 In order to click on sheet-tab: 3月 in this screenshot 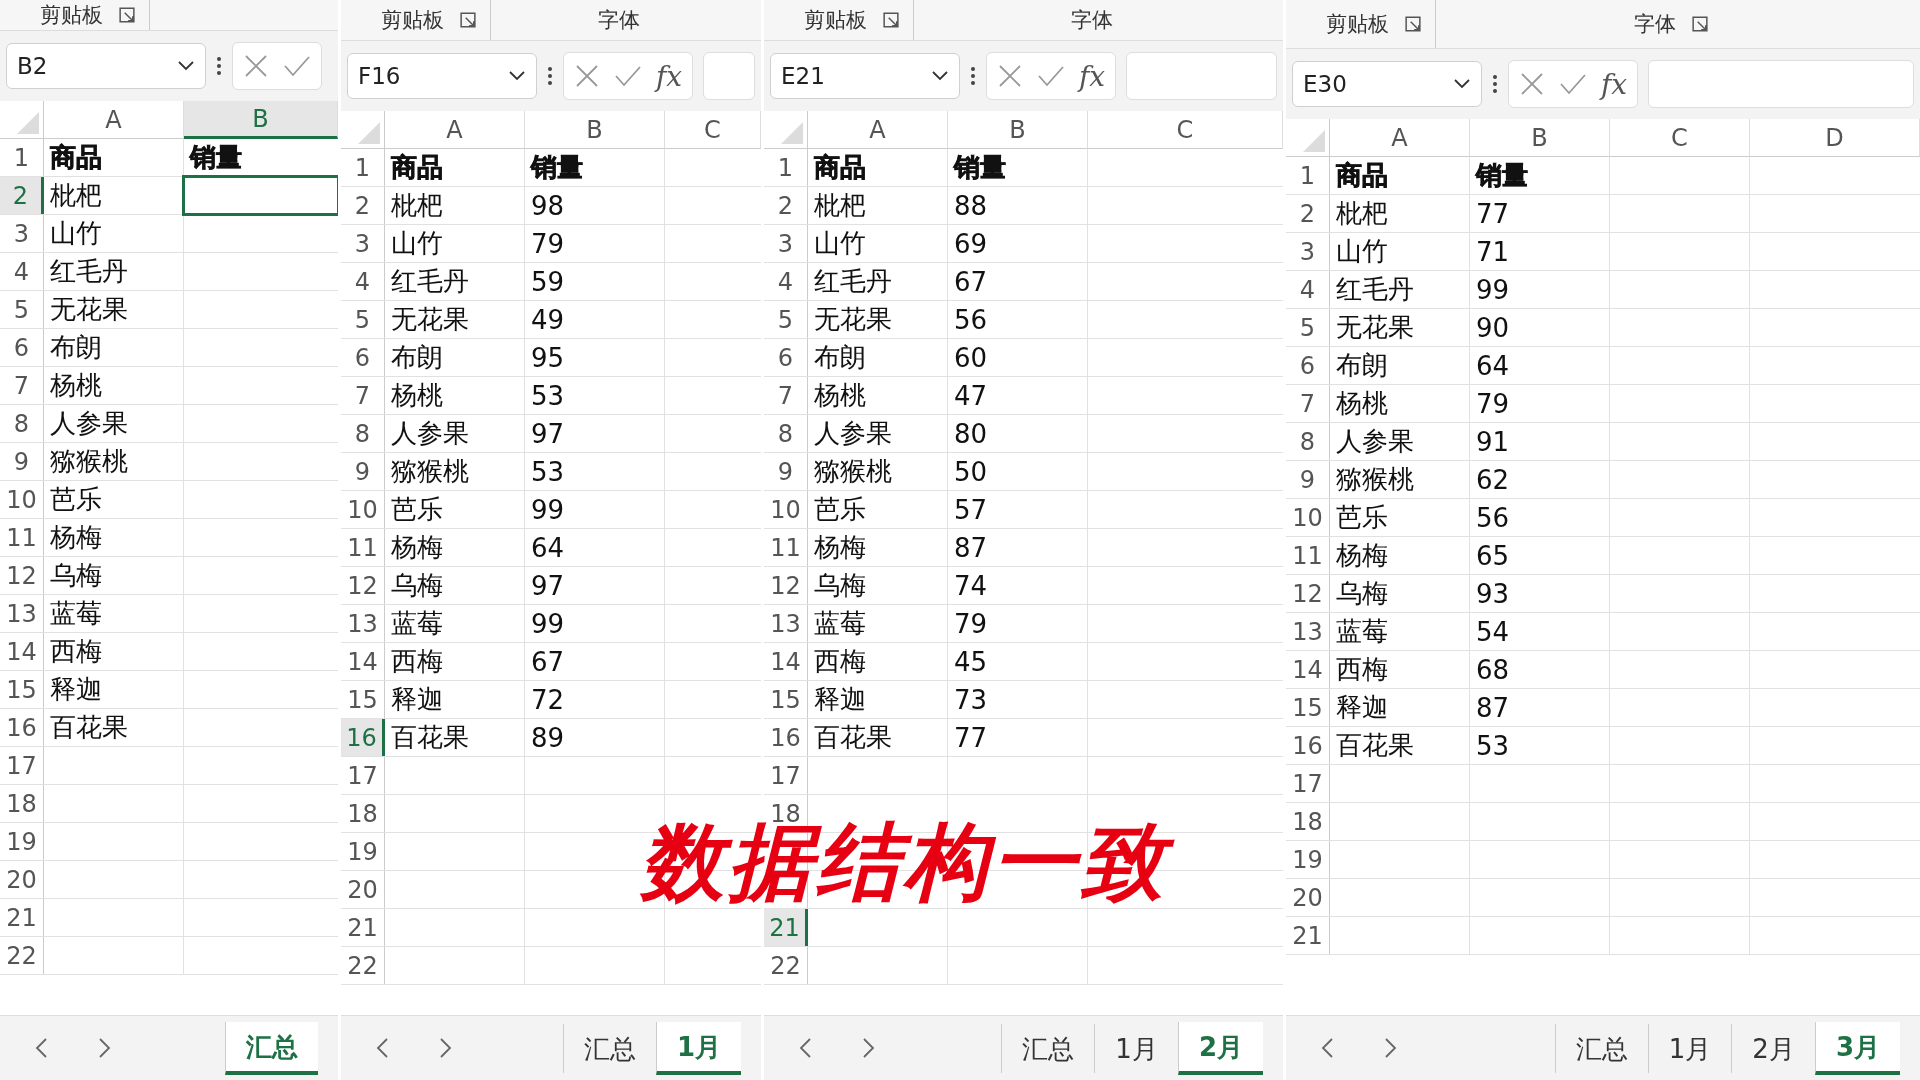, I will do `click(1857, 1048)`.